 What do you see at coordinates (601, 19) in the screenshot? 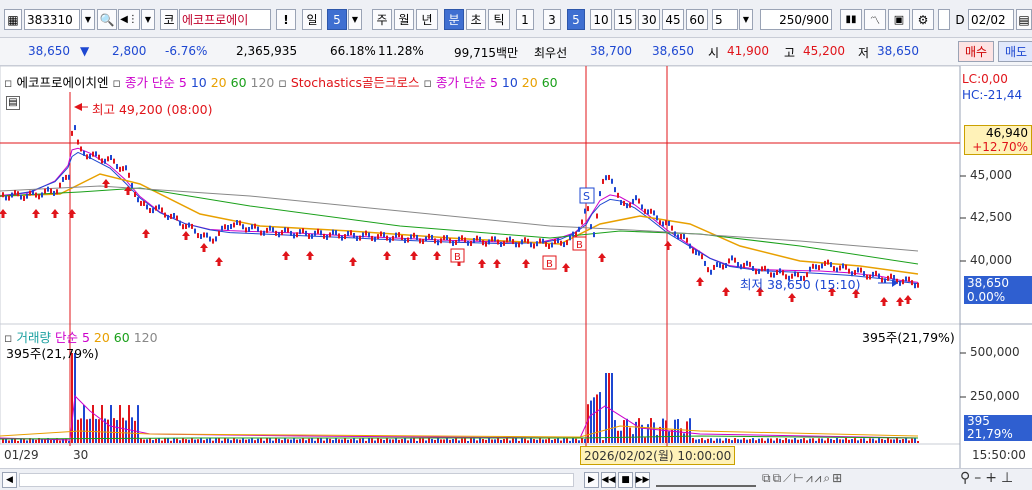
I see `interval-10: 10` at bounding box center [601, 19].